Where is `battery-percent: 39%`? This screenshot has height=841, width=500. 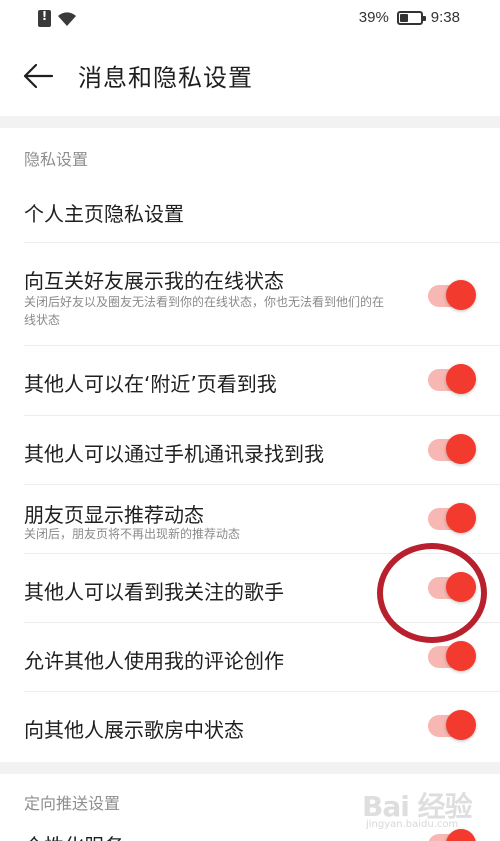
battery-percent: 39% is located at coordinates (373, 17).